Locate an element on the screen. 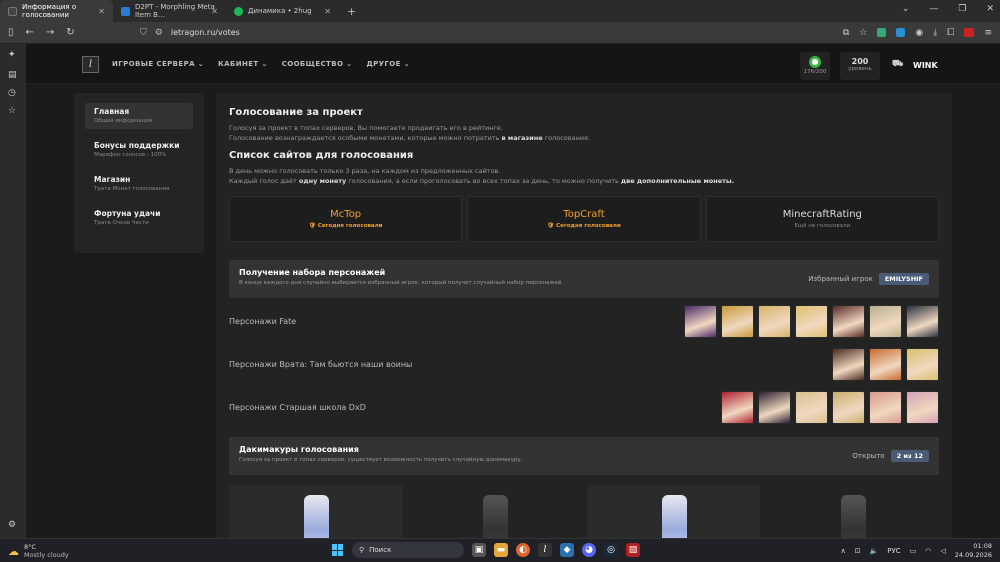  system-clock: 01:08 24.09.2026 is located at coordinates (973, 551).